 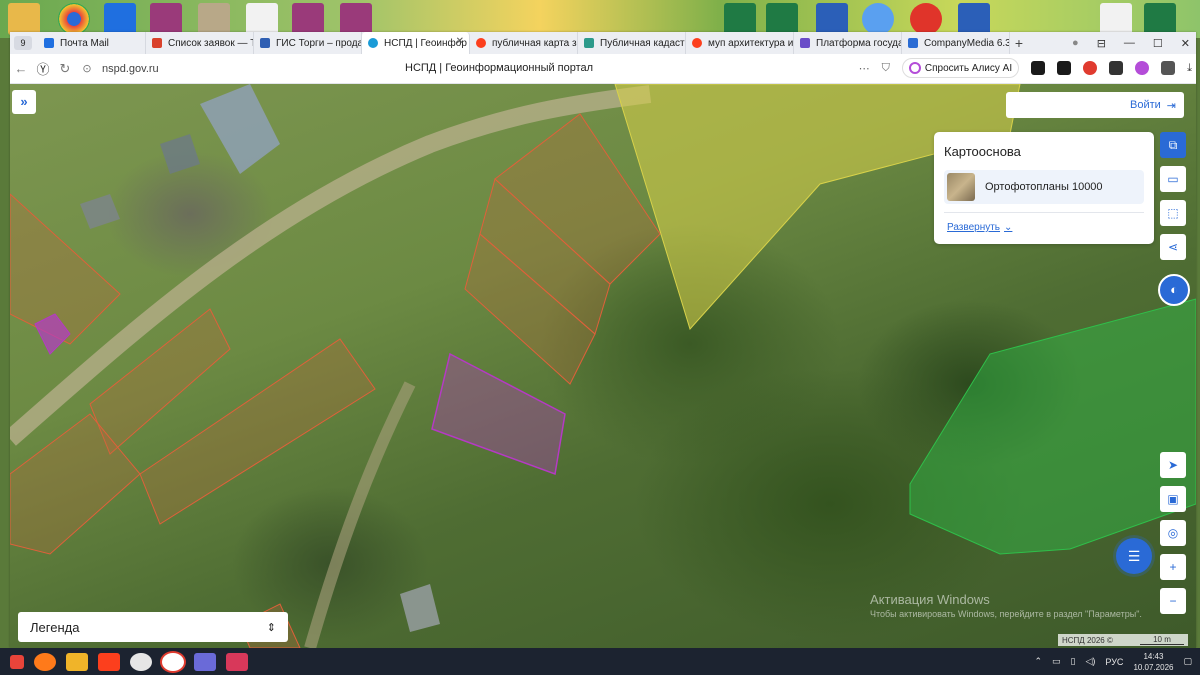 I want to click on pin-icon: ◎, so click(x=1173, y=533).